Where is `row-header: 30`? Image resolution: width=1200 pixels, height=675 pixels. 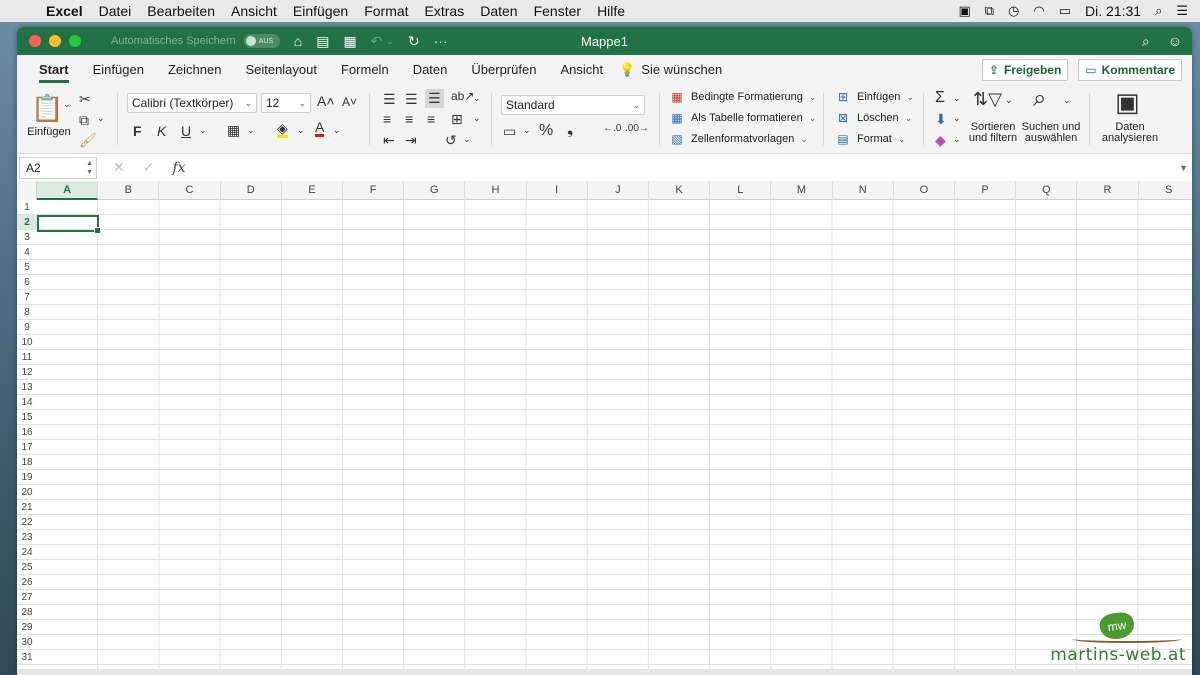 row-header: 30 is located at coordinates (27, 642).